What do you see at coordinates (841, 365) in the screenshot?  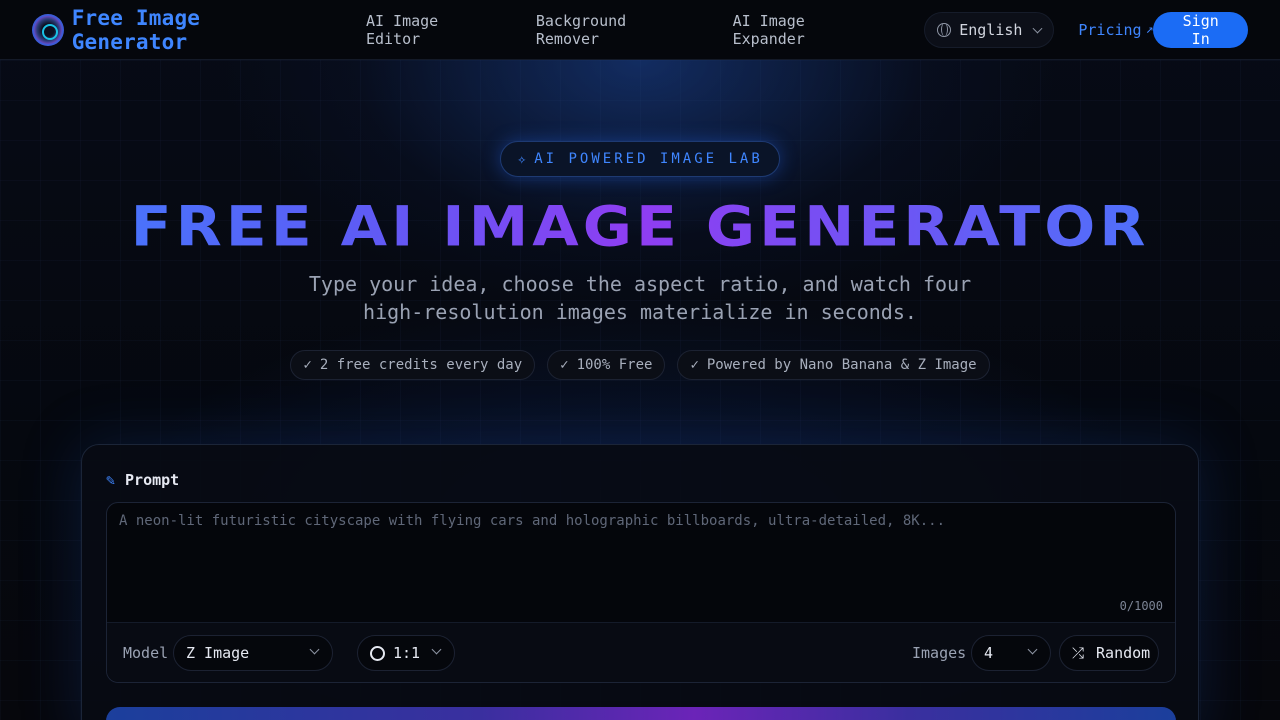 I see `feature-chip-label: Powered by Nano Banana & Z Image` at bounding box center [841, 365].